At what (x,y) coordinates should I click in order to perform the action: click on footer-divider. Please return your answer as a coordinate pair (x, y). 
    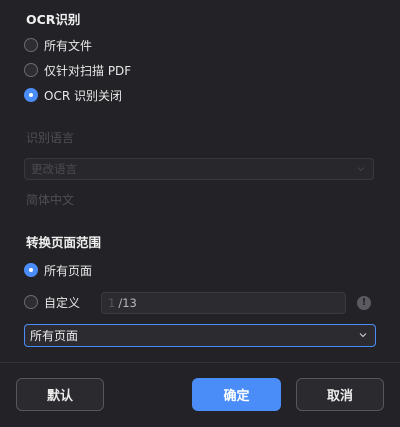
    Looking at the image, I should click on (200, 362).